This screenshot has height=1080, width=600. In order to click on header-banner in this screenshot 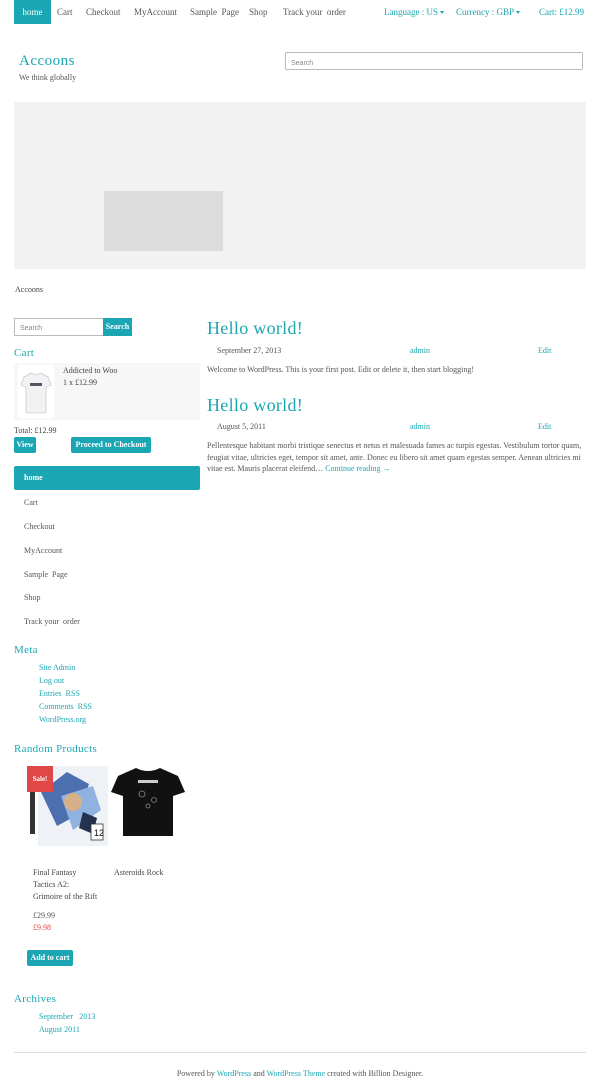, I will do `click(300, 185)`.